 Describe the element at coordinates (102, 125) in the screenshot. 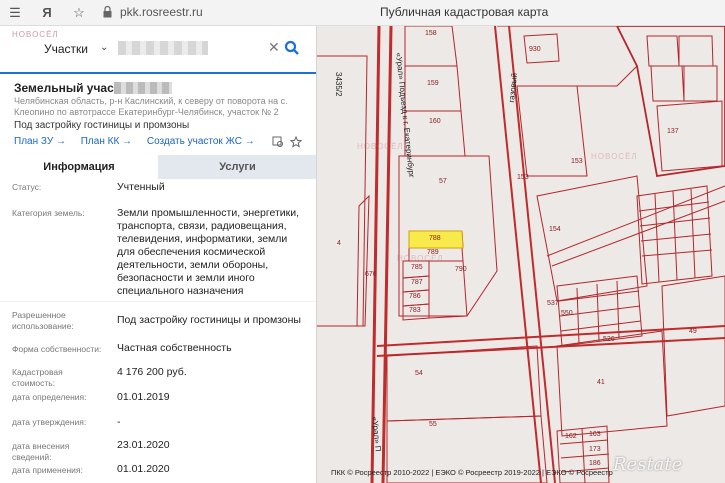

I see `object-usage: Под застройку гостиницы и промзоны` at that location.